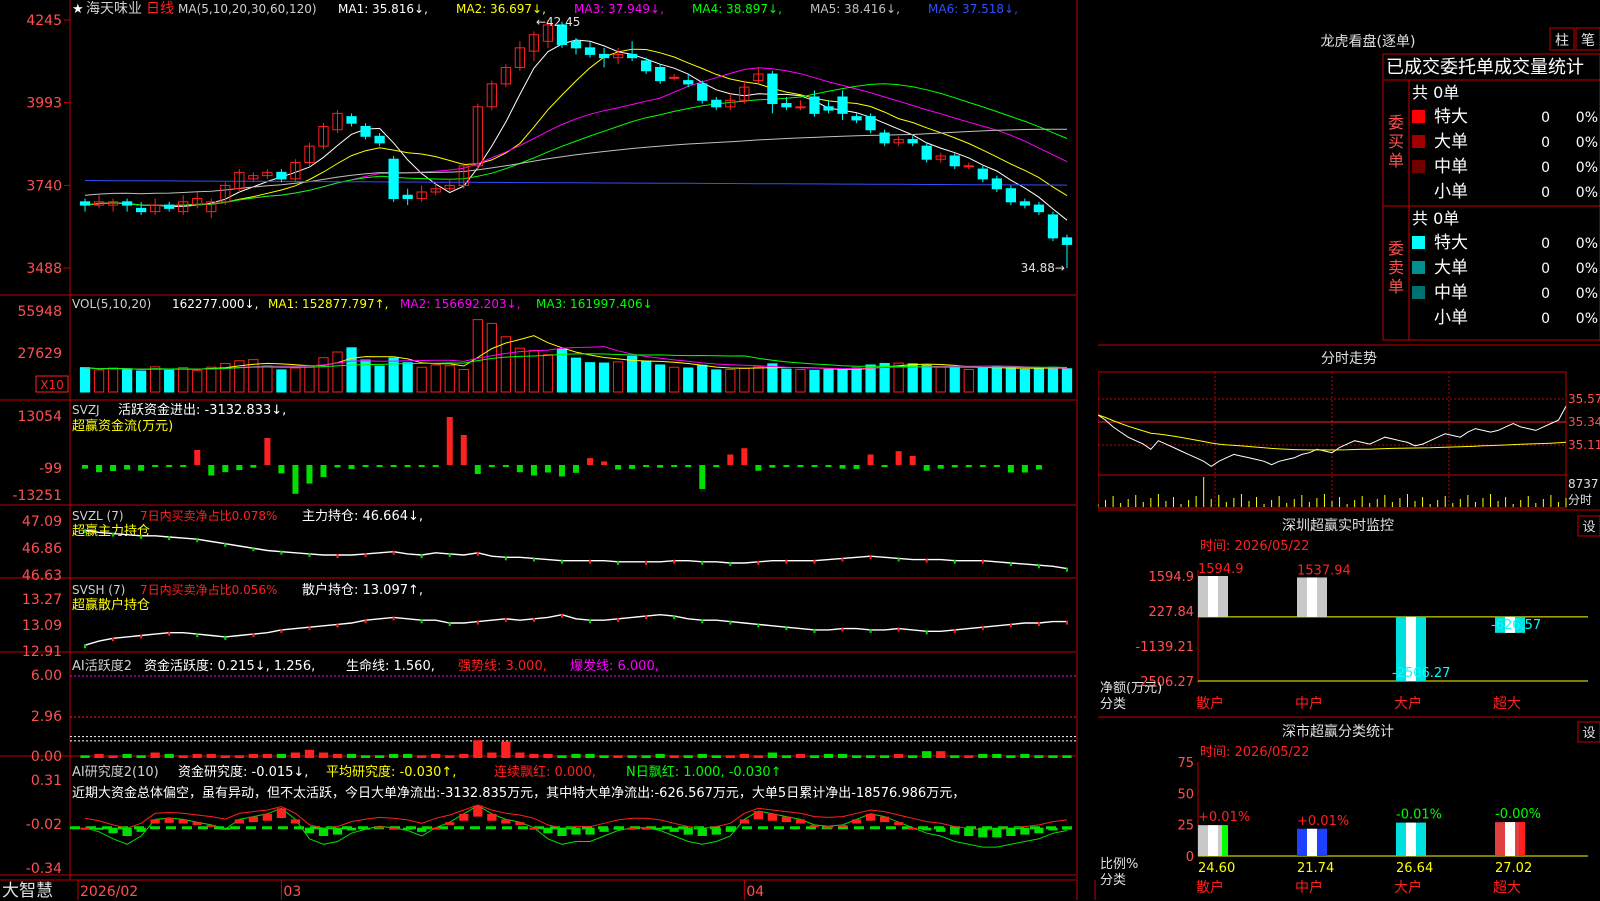  What do you see at coordinates (42, 600) in the screenshot?
I see `svsh-y-tick-label: 13.27` at bounding box center [42, 600].